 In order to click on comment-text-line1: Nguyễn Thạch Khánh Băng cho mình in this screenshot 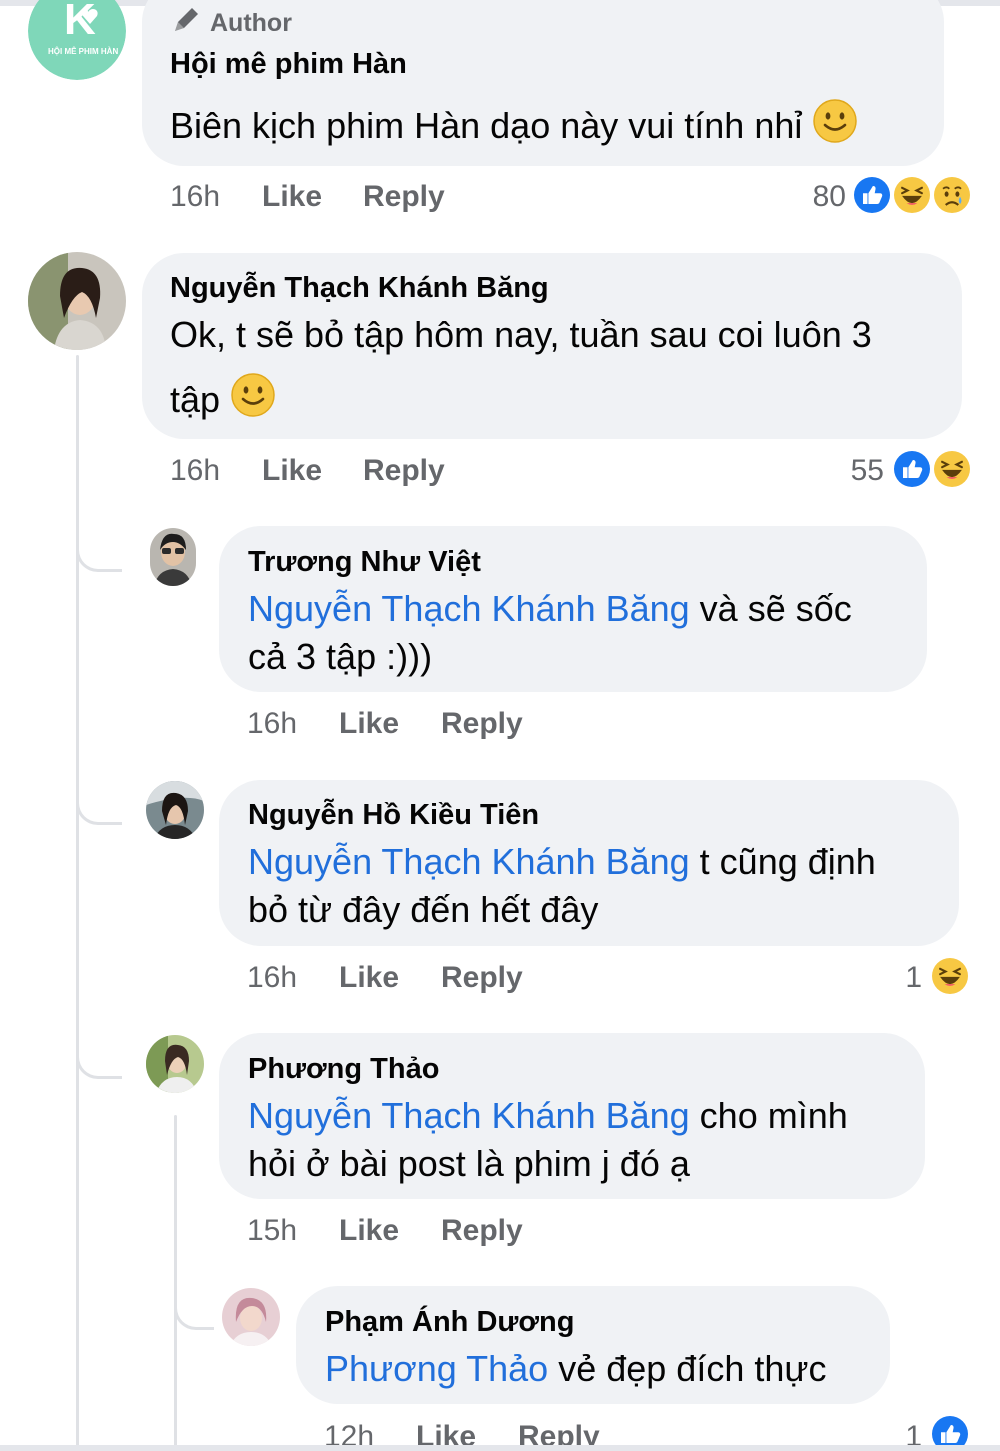, I will do `click(548, 1115)`.